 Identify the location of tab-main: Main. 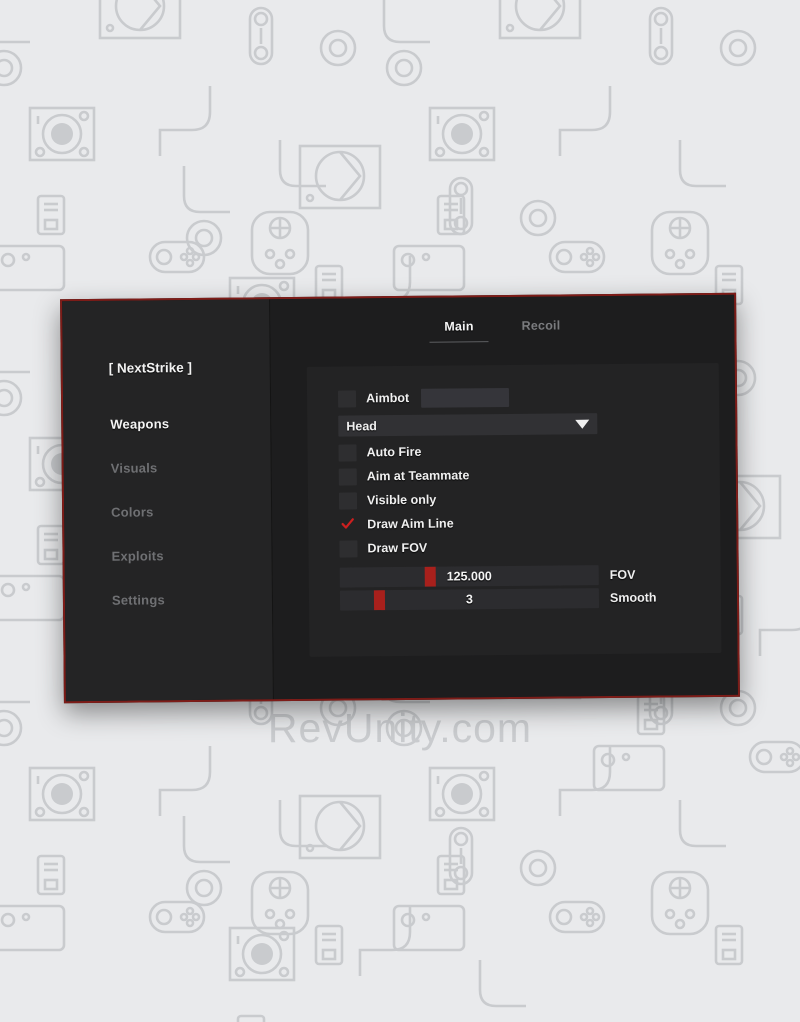
(459, 330).